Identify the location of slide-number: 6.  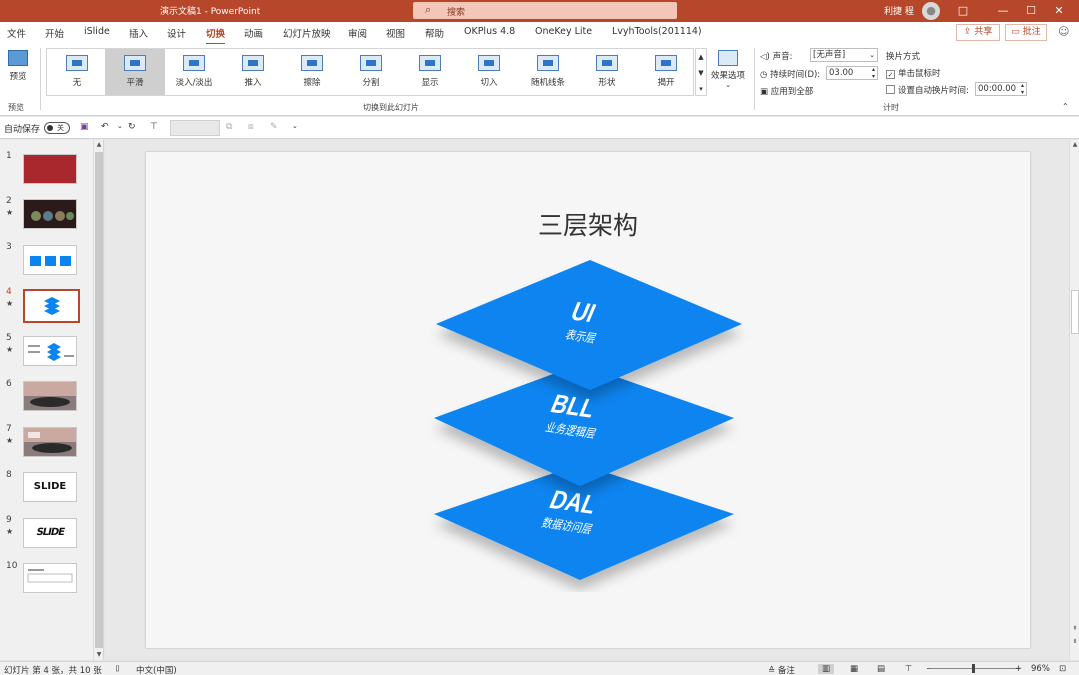
(9, 384).